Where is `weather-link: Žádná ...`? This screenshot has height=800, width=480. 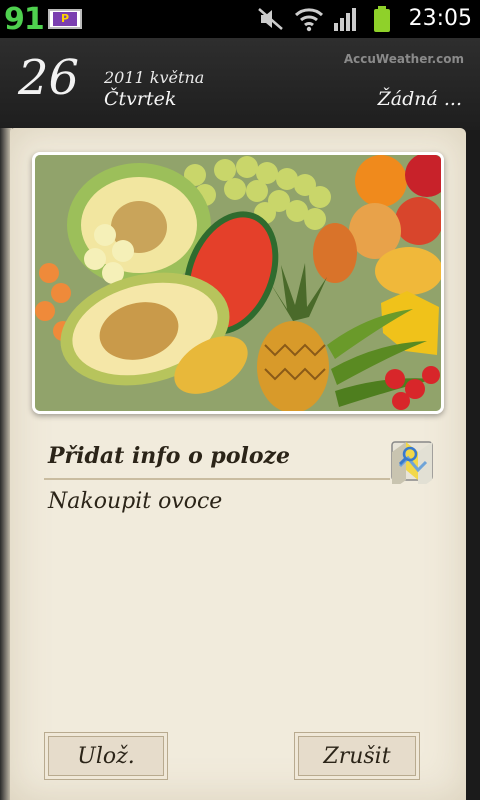
weather-link: Žádná ... is located at coordinates (420, 99).